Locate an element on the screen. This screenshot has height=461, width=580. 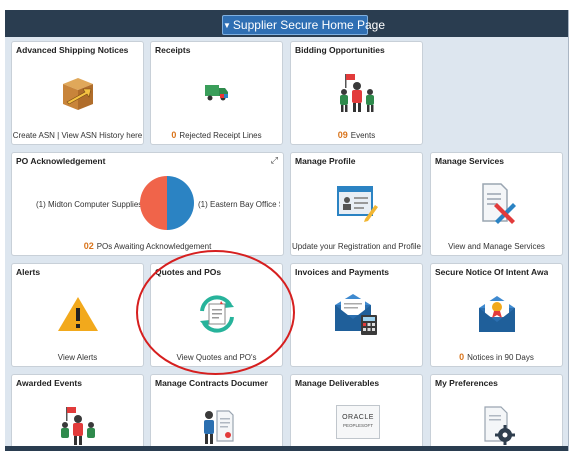
count: 09 is located at coordinates (342, 135).